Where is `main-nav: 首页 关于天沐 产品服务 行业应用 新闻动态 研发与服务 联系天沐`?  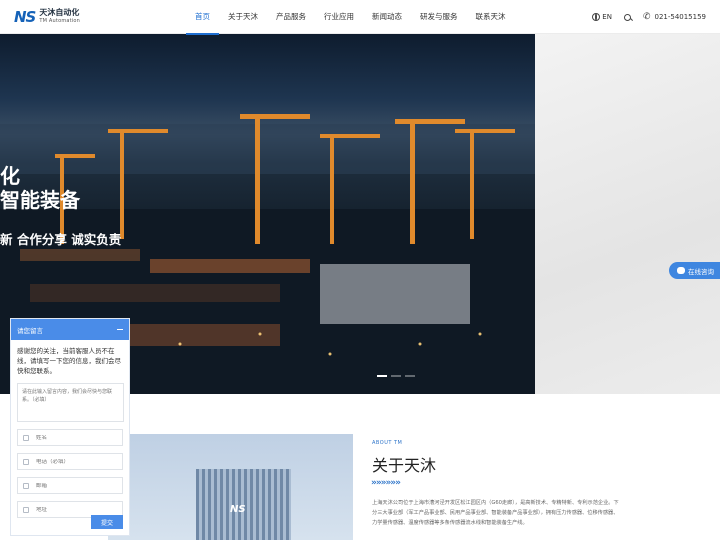 main-nav: 首页 关于天沐 产品服务 行业应用 新闻动态 研发与服务 联系天沐 is located at coordinates (350, 17).